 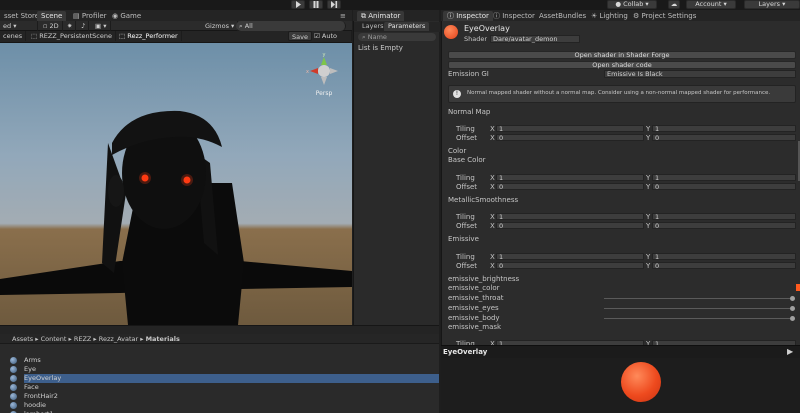 I want to click on tab-parameters: Parameters, so click(x=407, y=26).